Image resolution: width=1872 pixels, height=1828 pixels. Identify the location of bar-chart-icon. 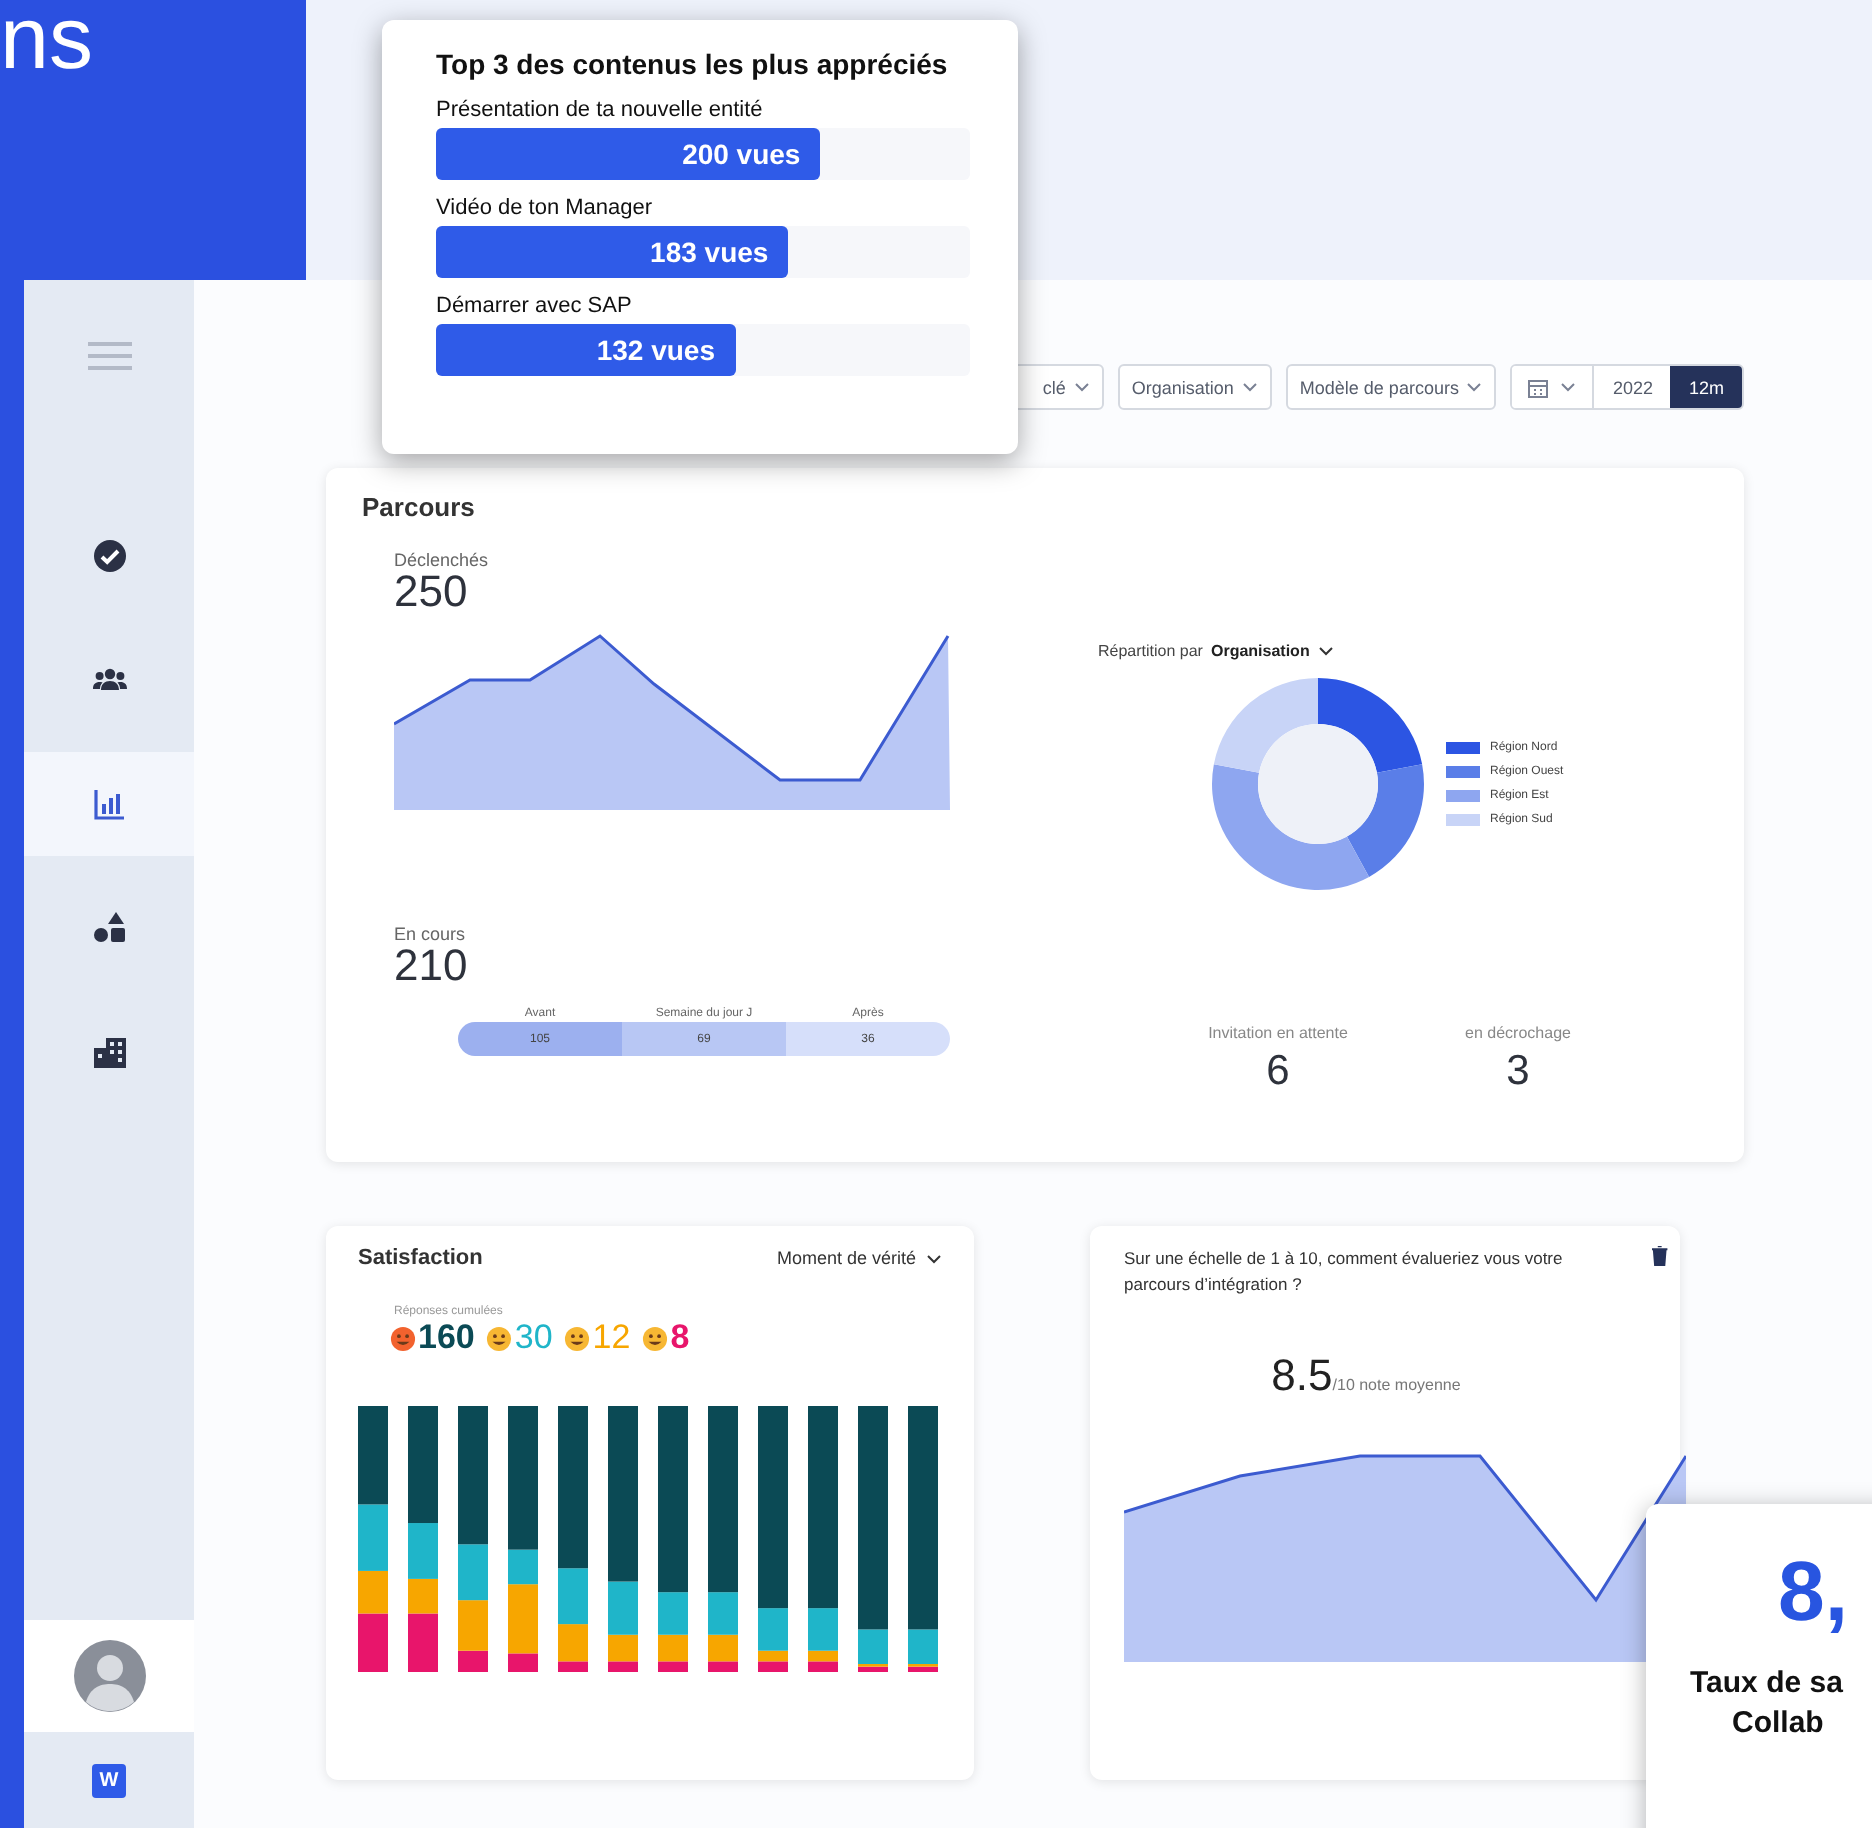
(109, 804).